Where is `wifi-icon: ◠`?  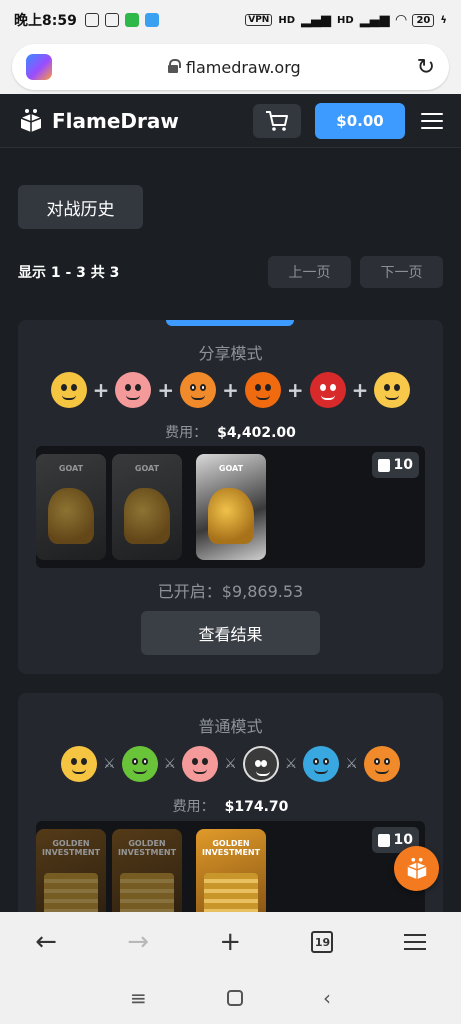
wifi-icon: ◠ is located at coordinates (401, 20).